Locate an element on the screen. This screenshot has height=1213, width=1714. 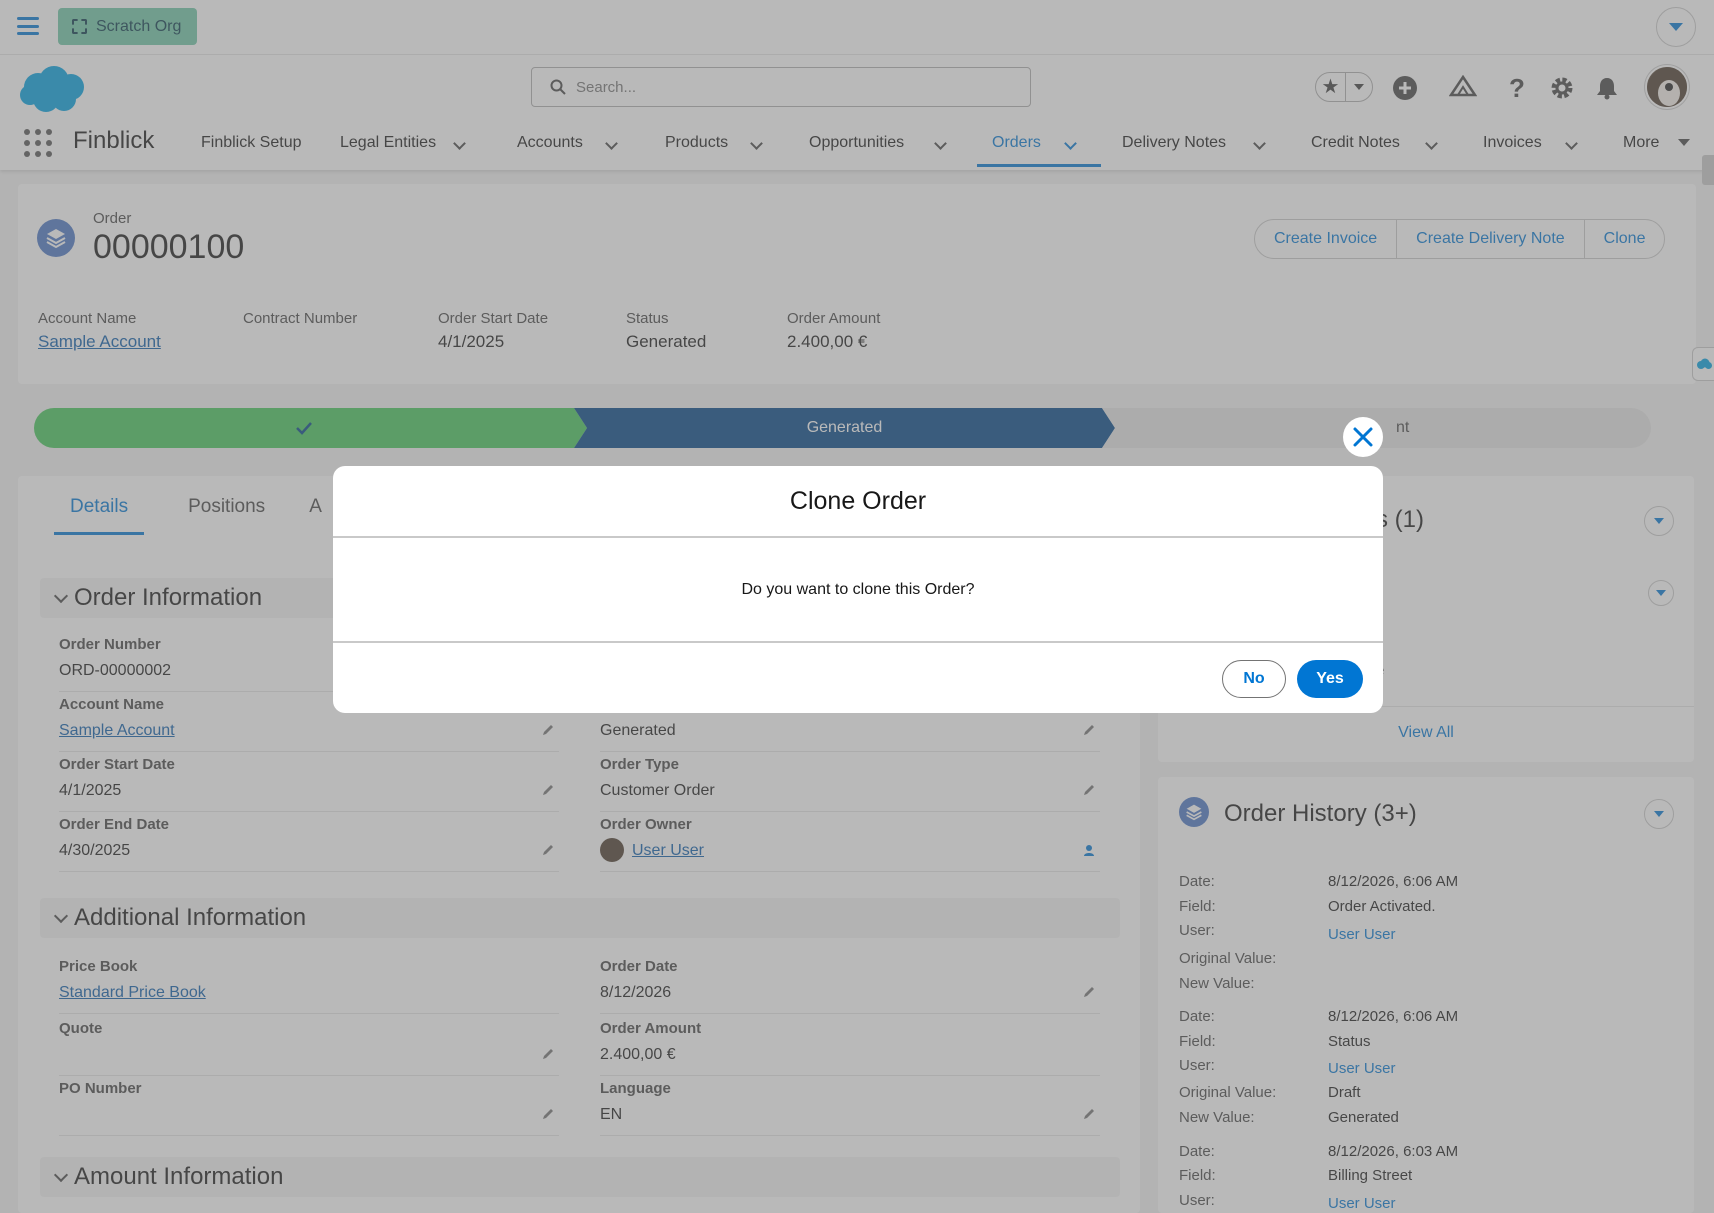
modal-title: Clone Order is located at coordinates (858, 502).